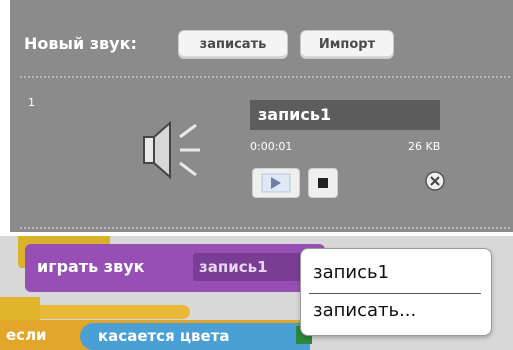 This screenshot has height=350, width=513. Describe the element at coordinates (176, 268) in the screenshot. I see `play-sound-block: играть звук запись1` at that location.